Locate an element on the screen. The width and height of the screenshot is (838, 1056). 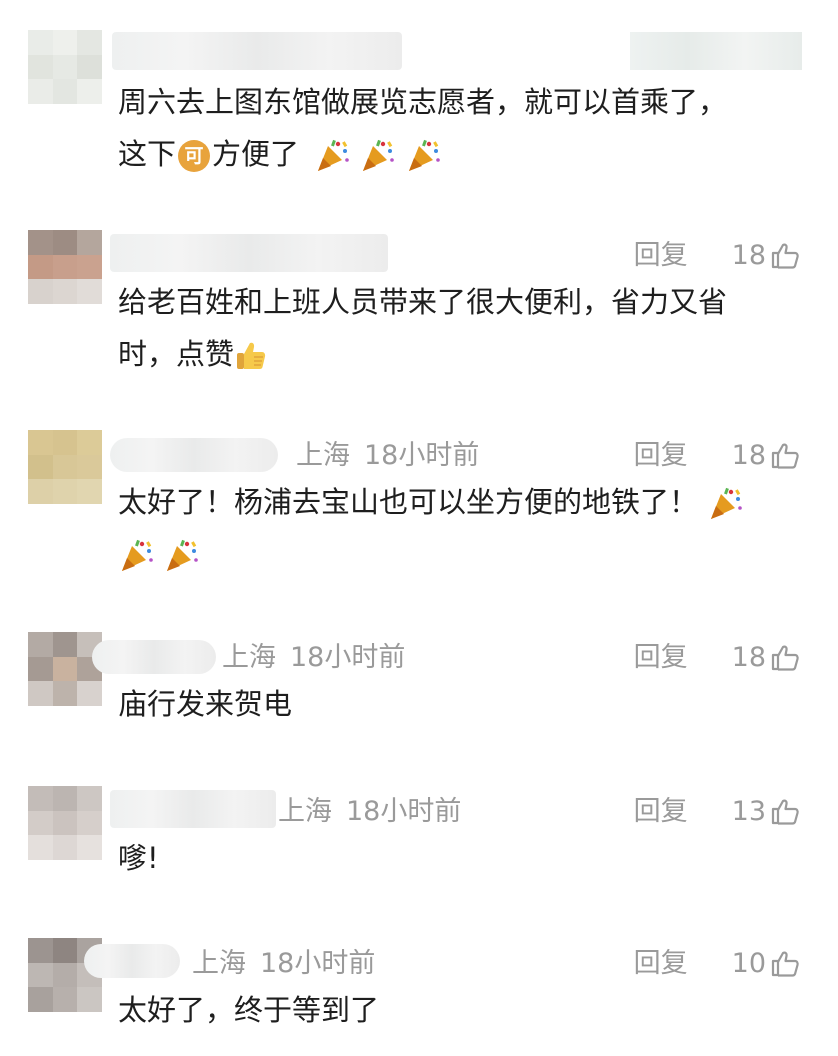
comment-text-line: 时，点赞 is located at coordinates (463, 354).